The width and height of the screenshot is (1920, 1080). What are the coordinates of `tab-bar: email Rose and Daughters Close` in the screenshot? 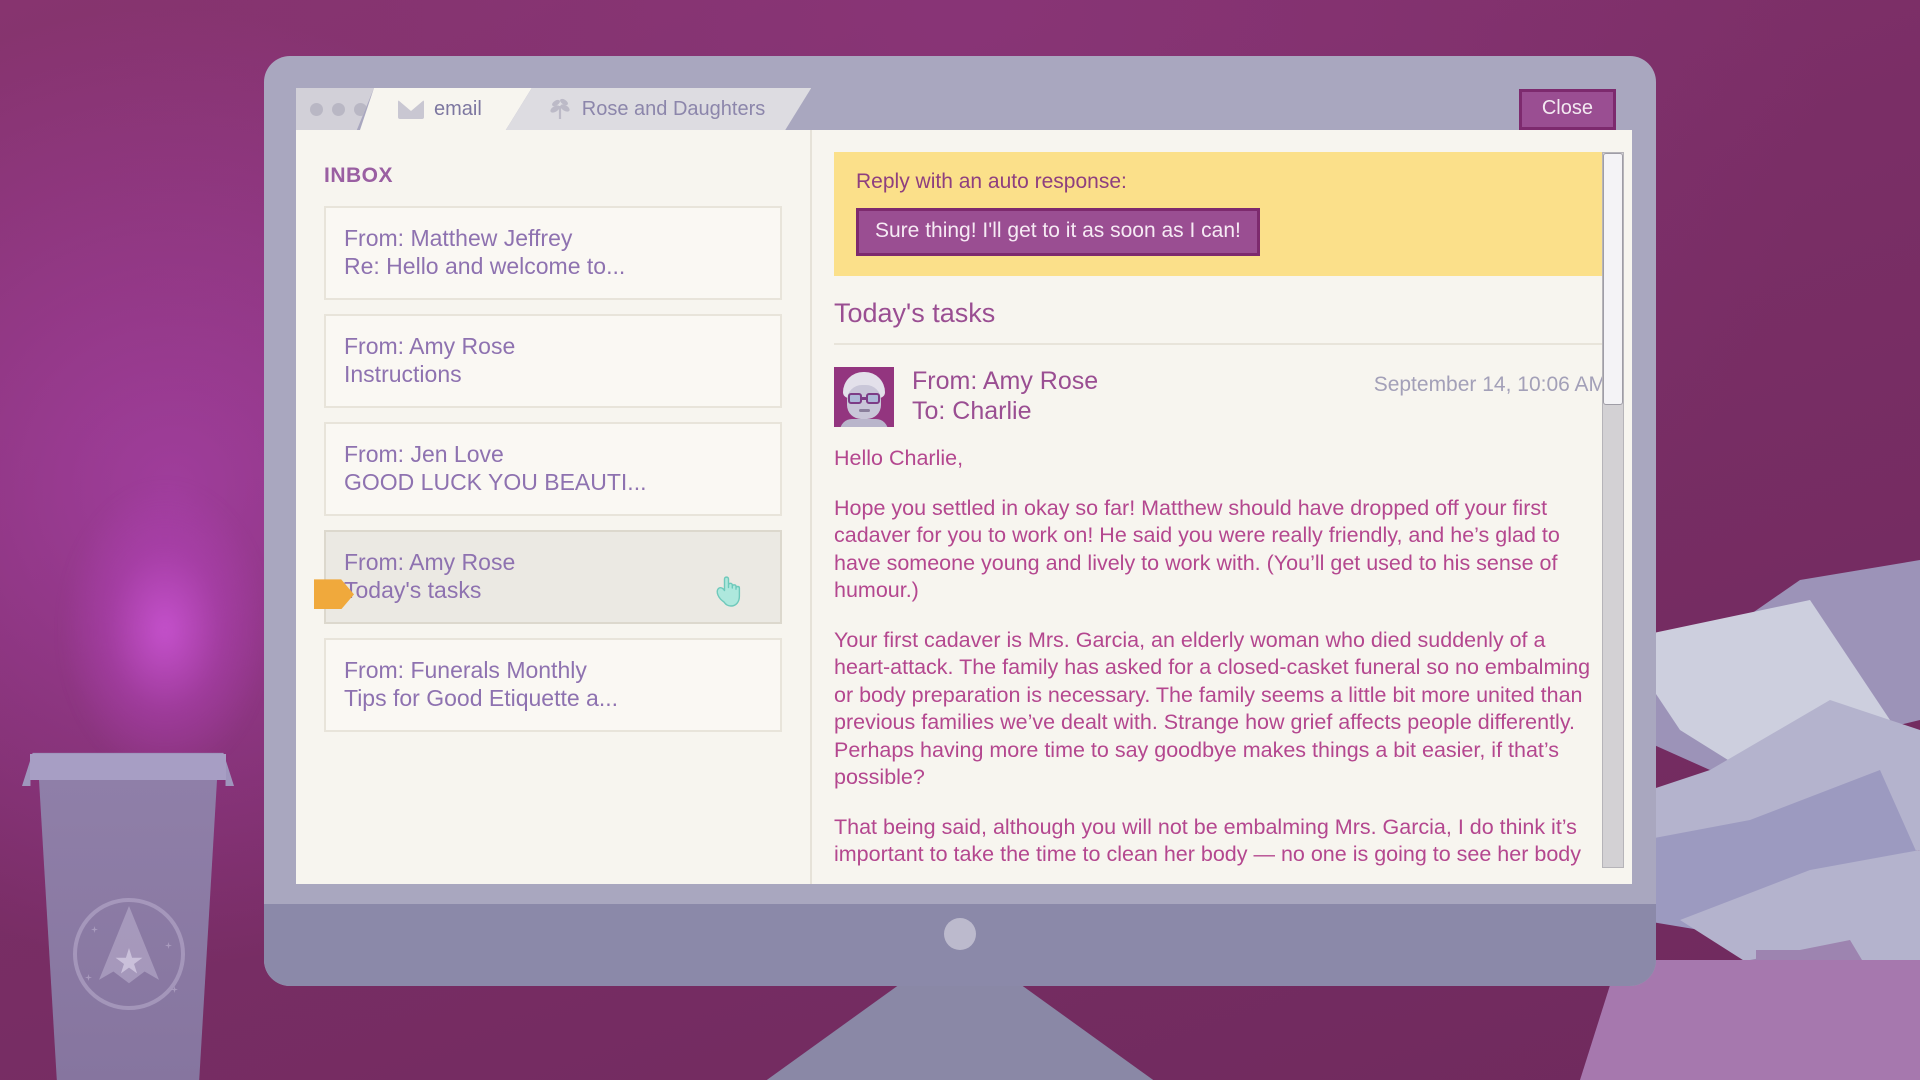 It's located at (964, 109).